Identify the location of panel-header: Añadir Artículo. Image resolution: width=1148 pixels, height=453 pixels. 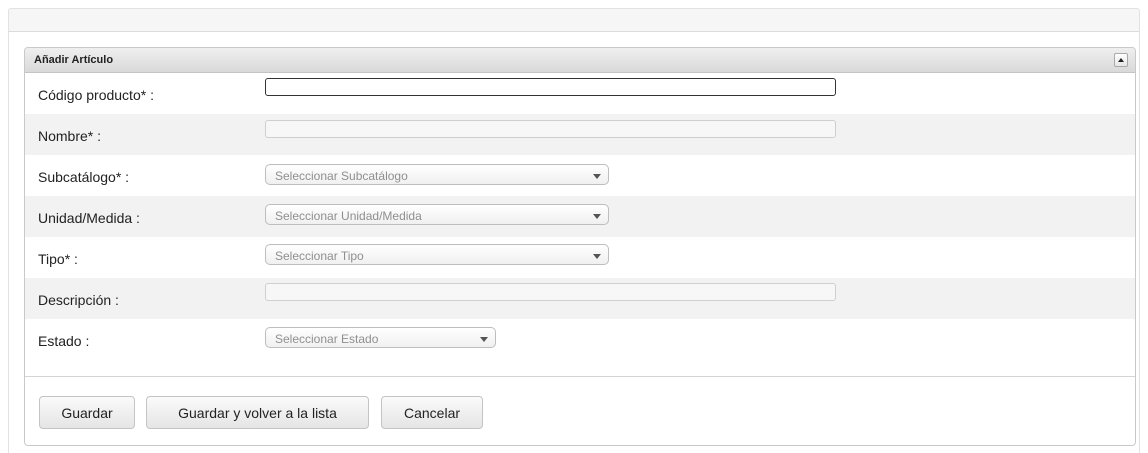
(580, 60).